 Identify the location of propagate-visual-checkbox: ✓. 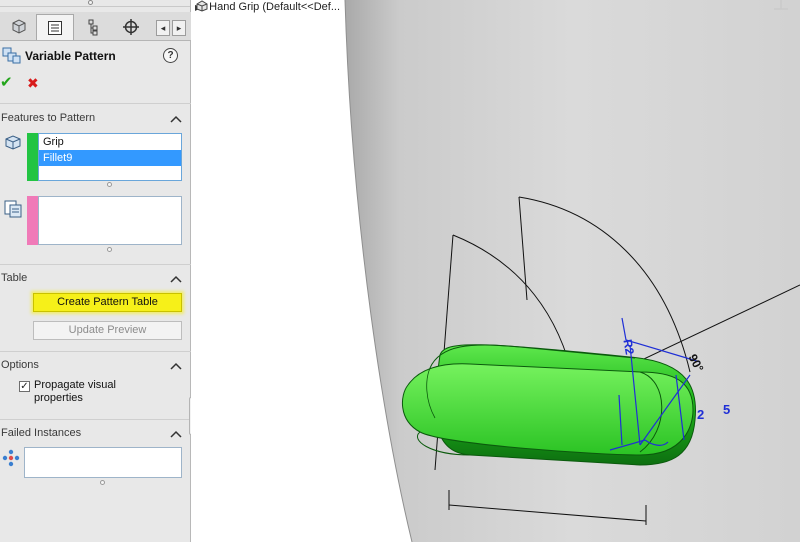
(24, 386).